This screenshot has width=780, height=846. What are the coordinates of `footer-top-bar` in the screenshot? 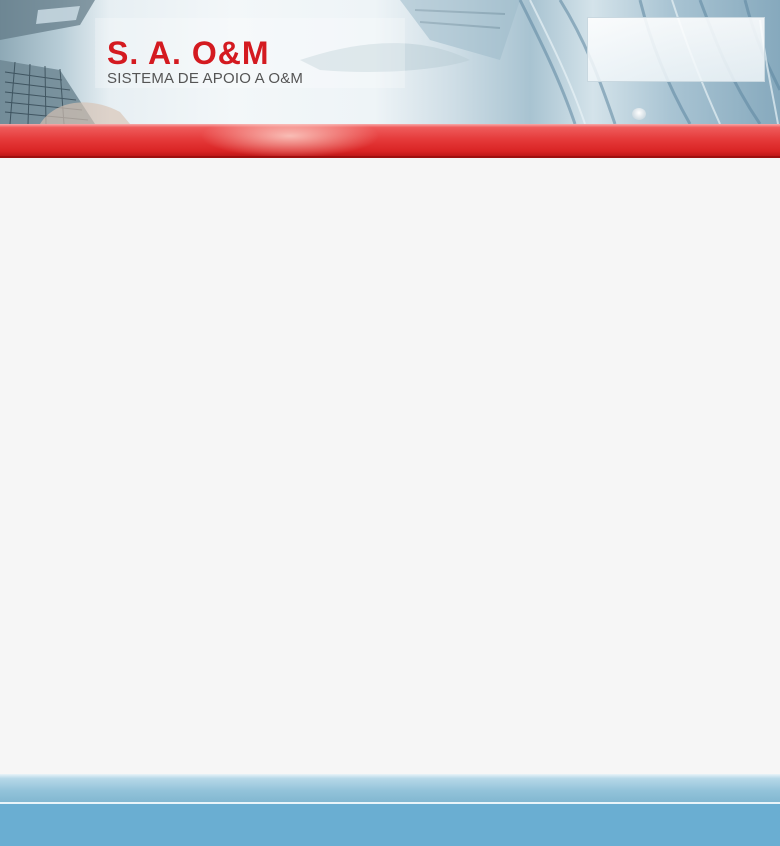 It's located at (390, 789).